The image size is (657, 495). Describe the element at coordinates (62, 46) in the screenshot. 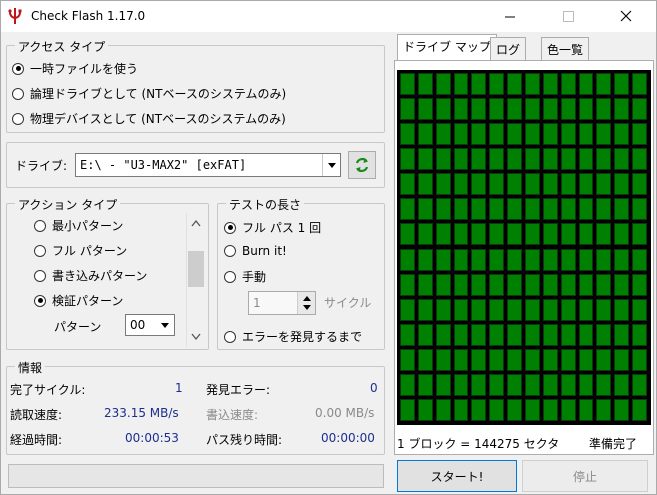

I see `access-type-legend: アクセス タイプ` at that location.